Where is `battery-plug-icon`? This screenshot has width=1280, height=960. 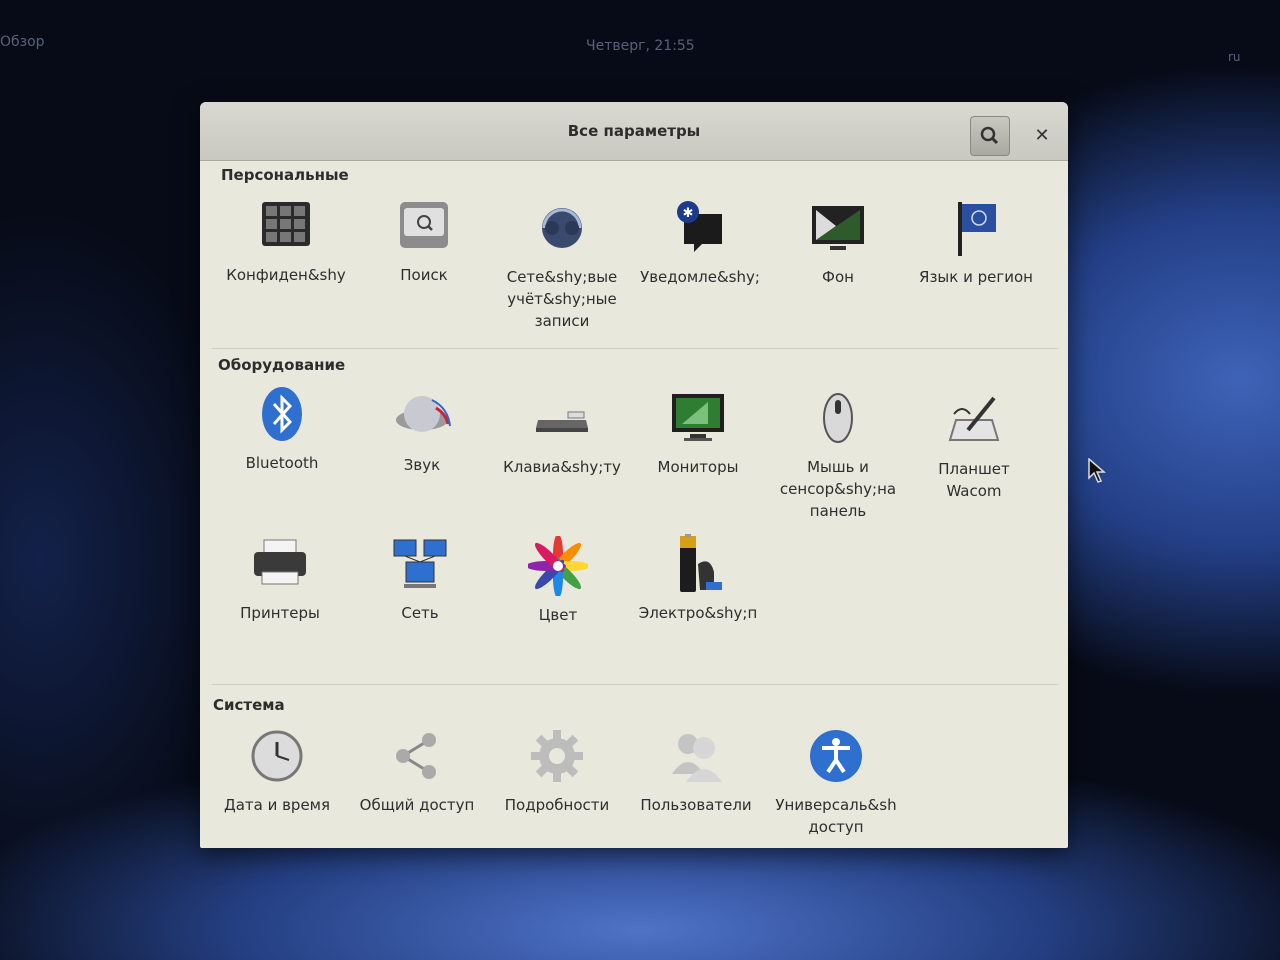 battery-plug-icon is located at coordinates (701, 563).